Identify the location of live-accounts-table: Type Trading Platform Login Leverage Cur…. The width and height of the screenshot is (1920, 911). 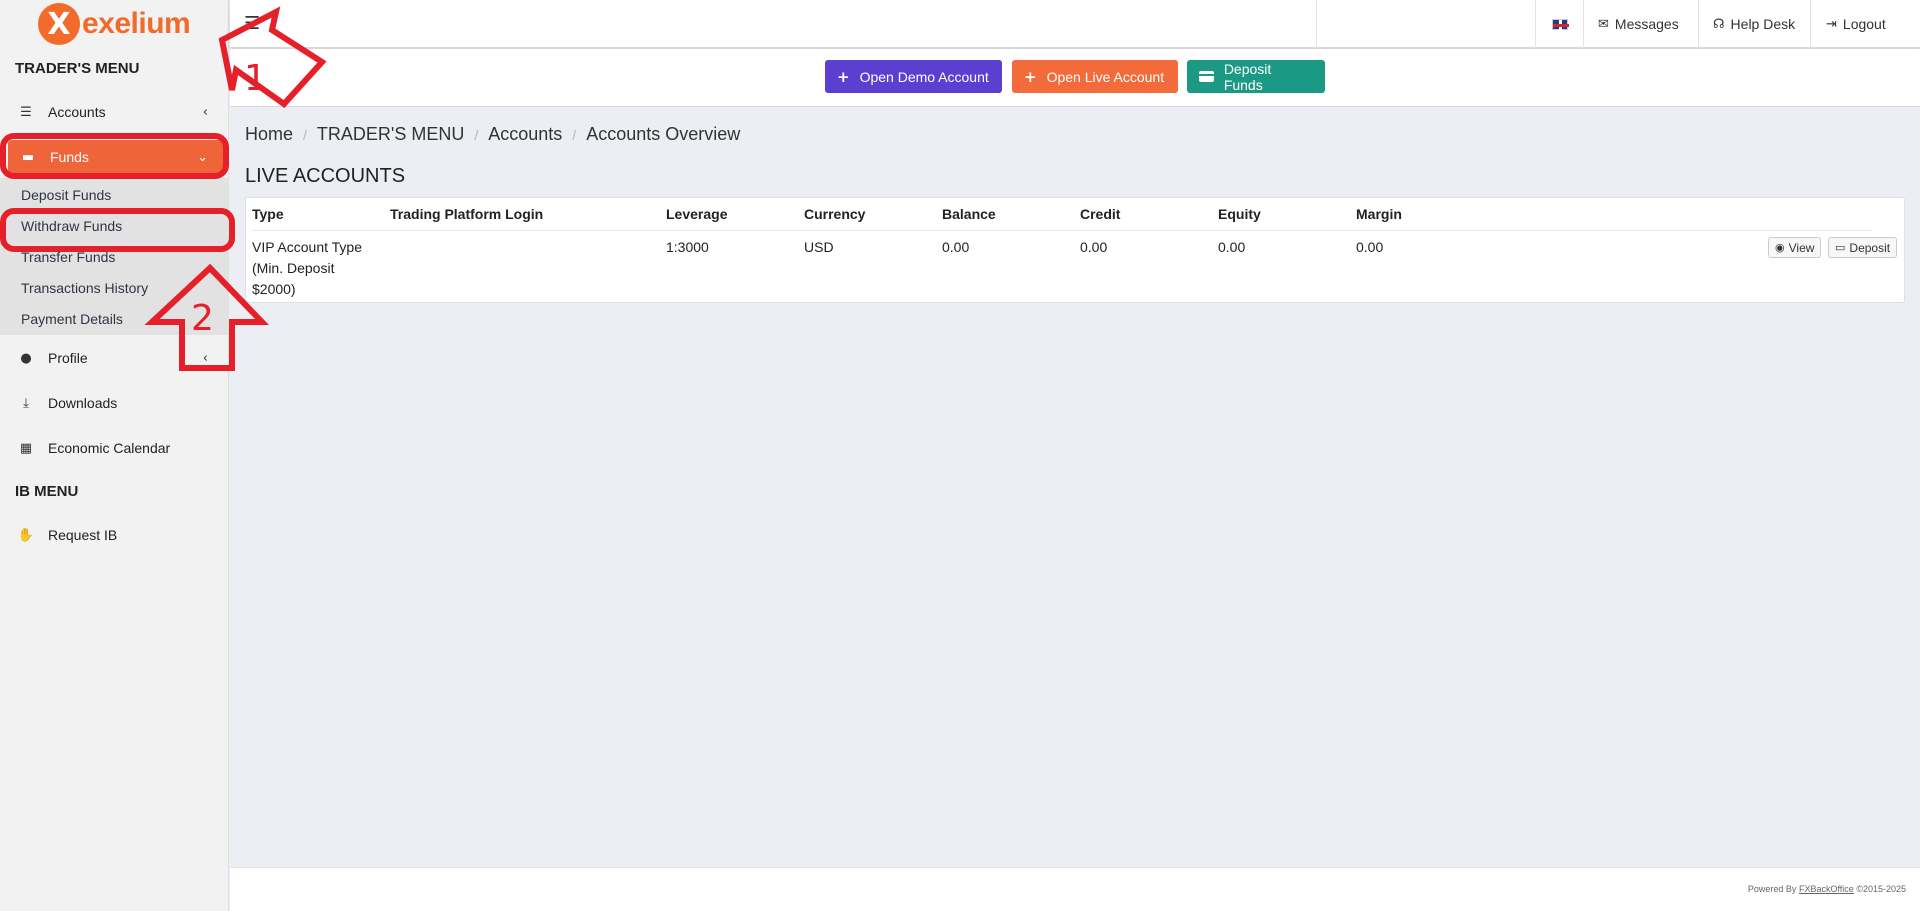
(1075, 250).